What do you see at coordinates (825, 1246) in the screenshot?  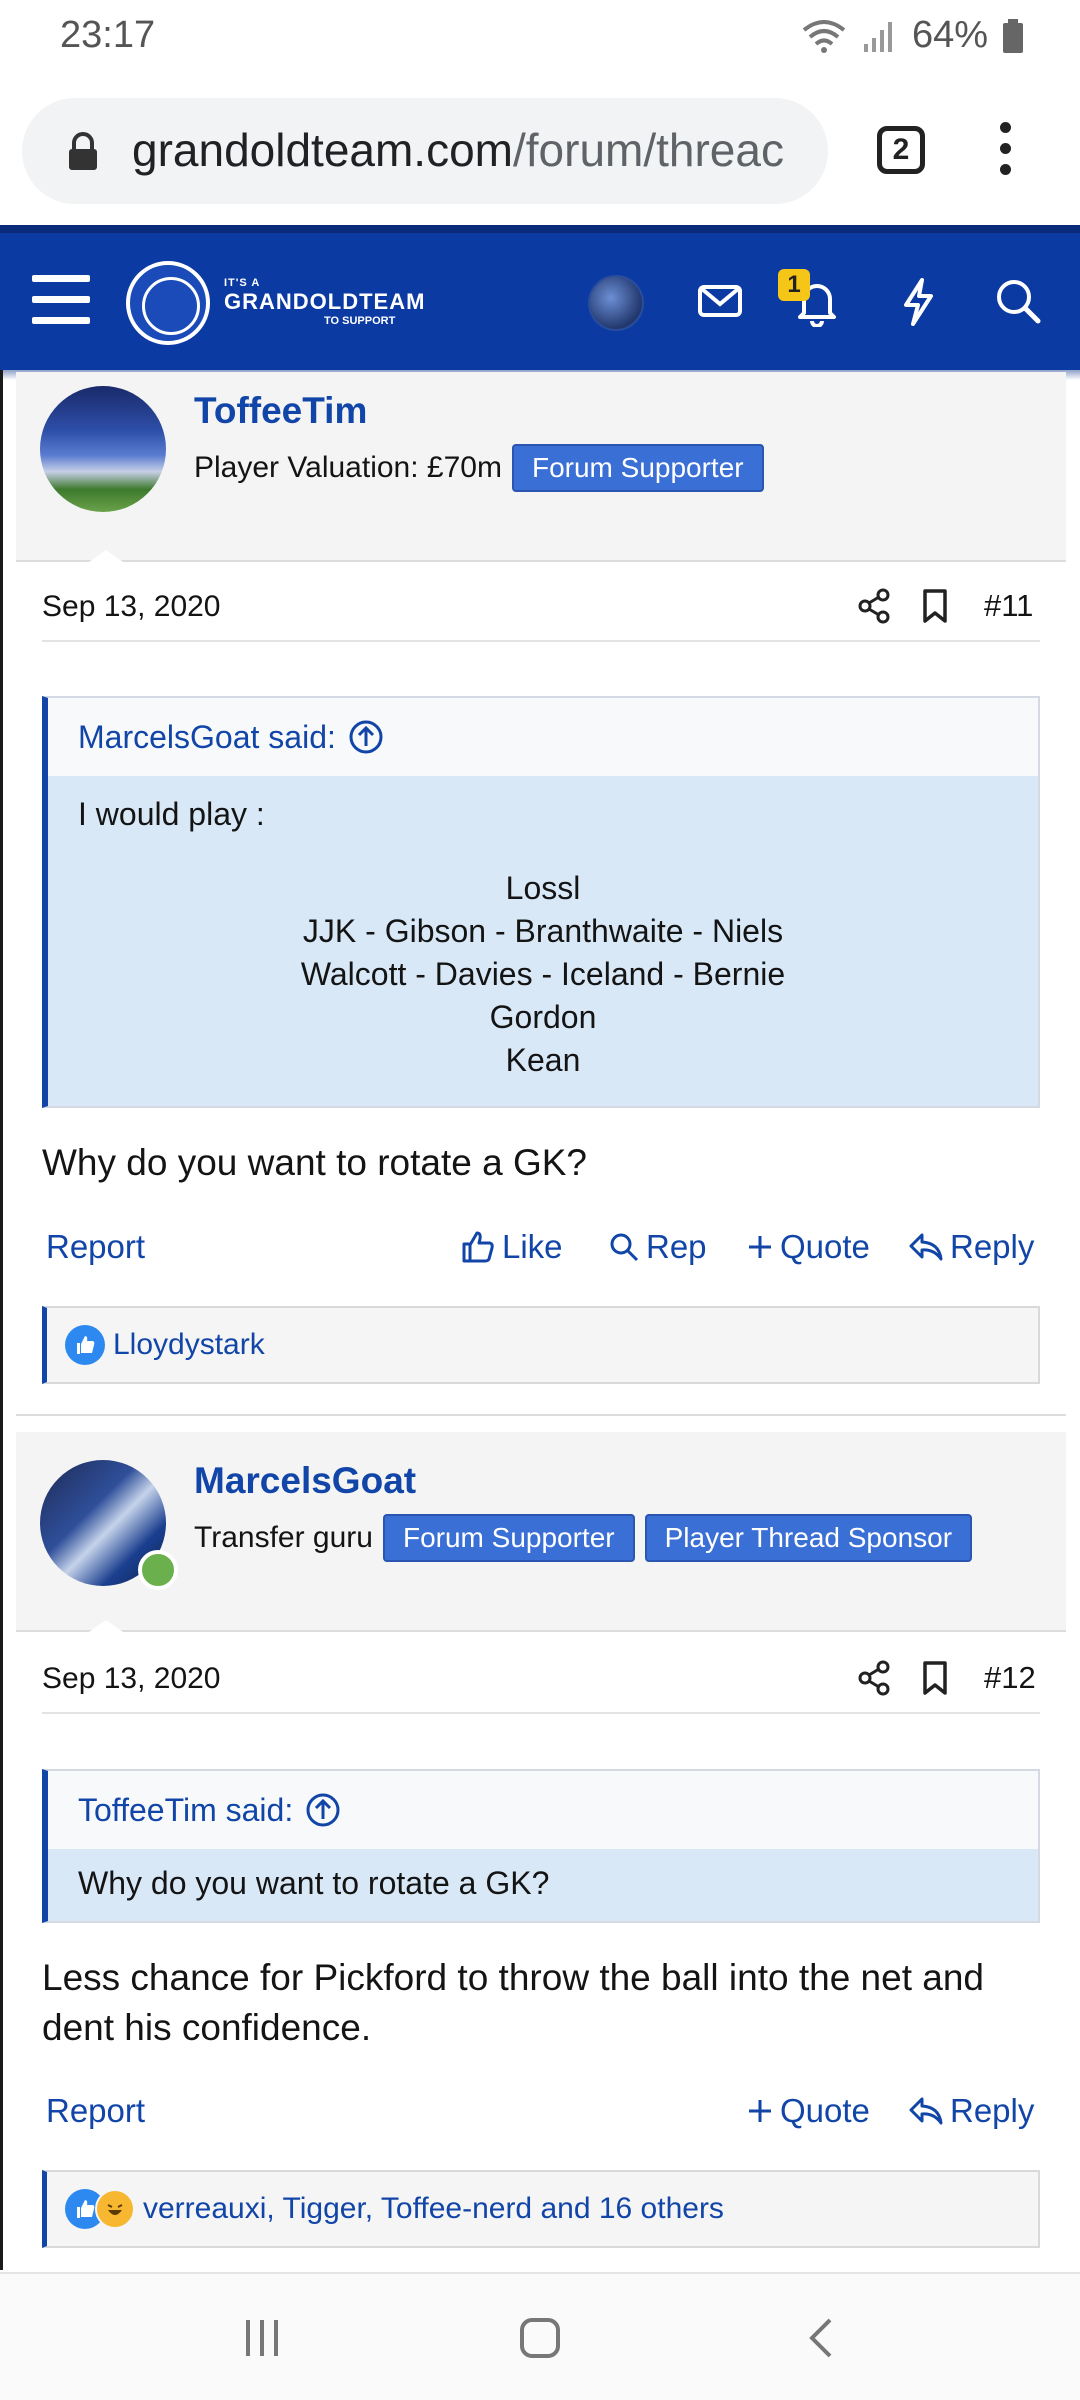 I see `quote-label: Quote` at bounding box center [825, 1246].